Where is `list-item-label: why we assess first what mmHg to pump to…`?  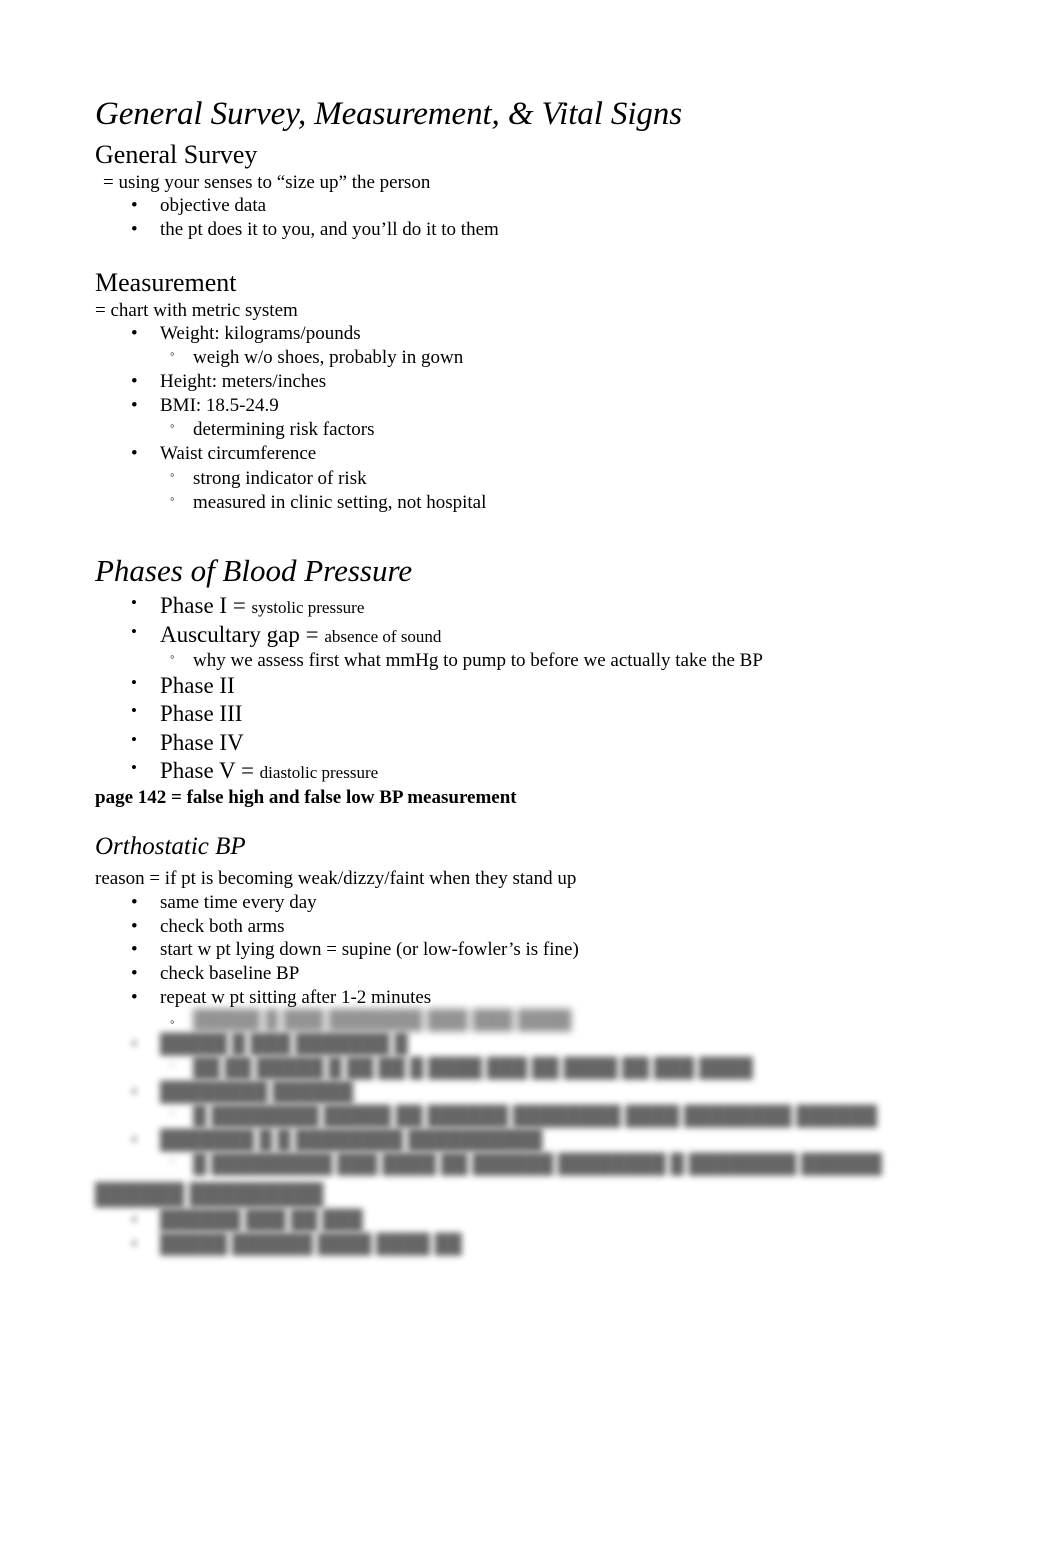
list-item-label: why we assess first what mmHg to pump to… is located at coordinates (478, 660).